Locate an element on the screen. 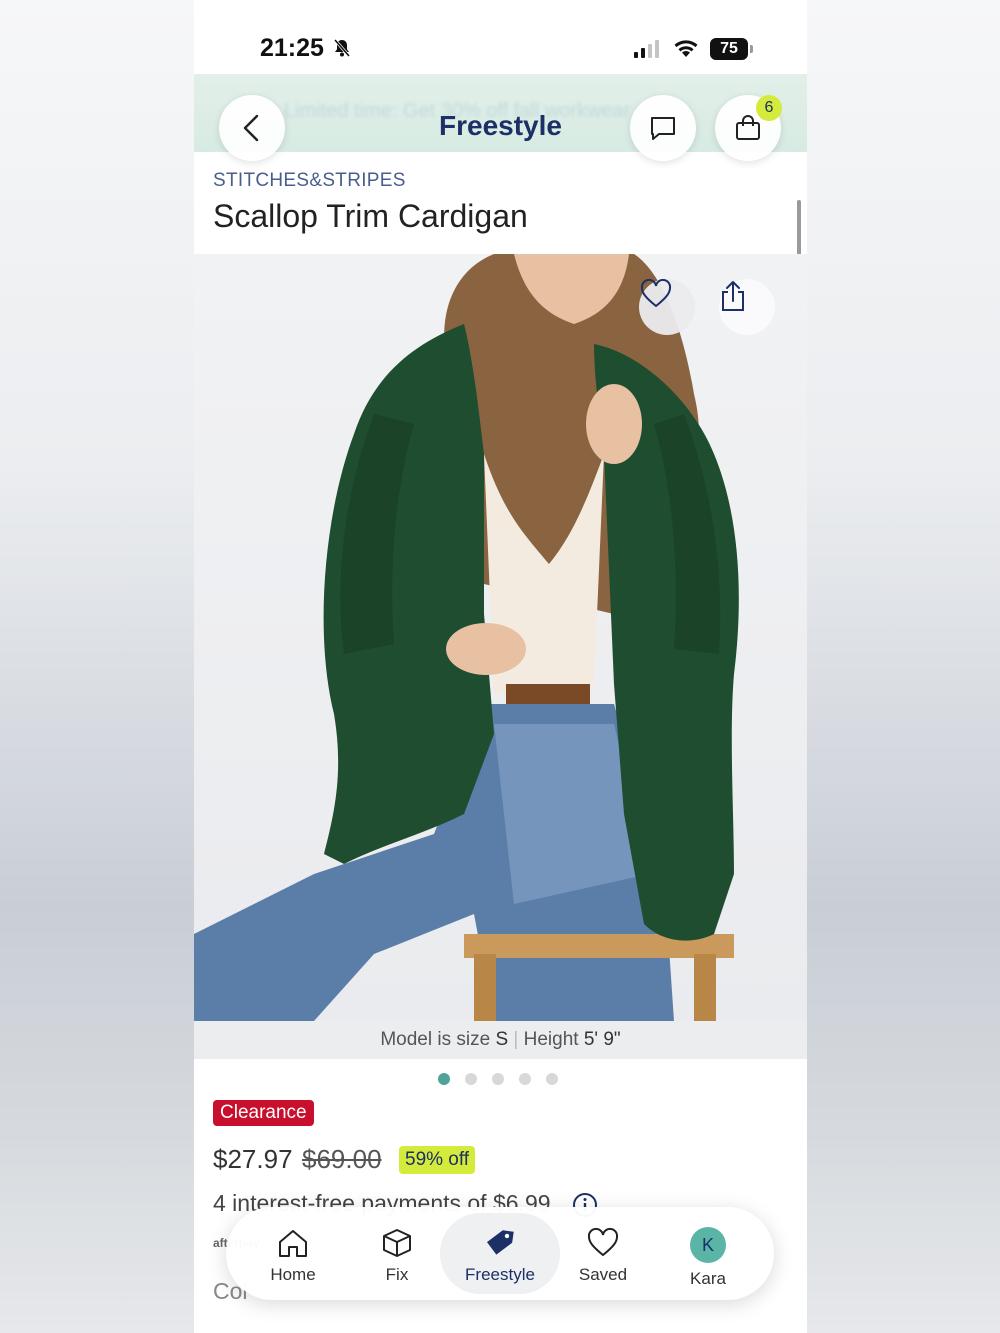 Image resolution: width=1000 pixels, height=1333 pixels. bell-muted-icon is located at coordinates (342, 50).